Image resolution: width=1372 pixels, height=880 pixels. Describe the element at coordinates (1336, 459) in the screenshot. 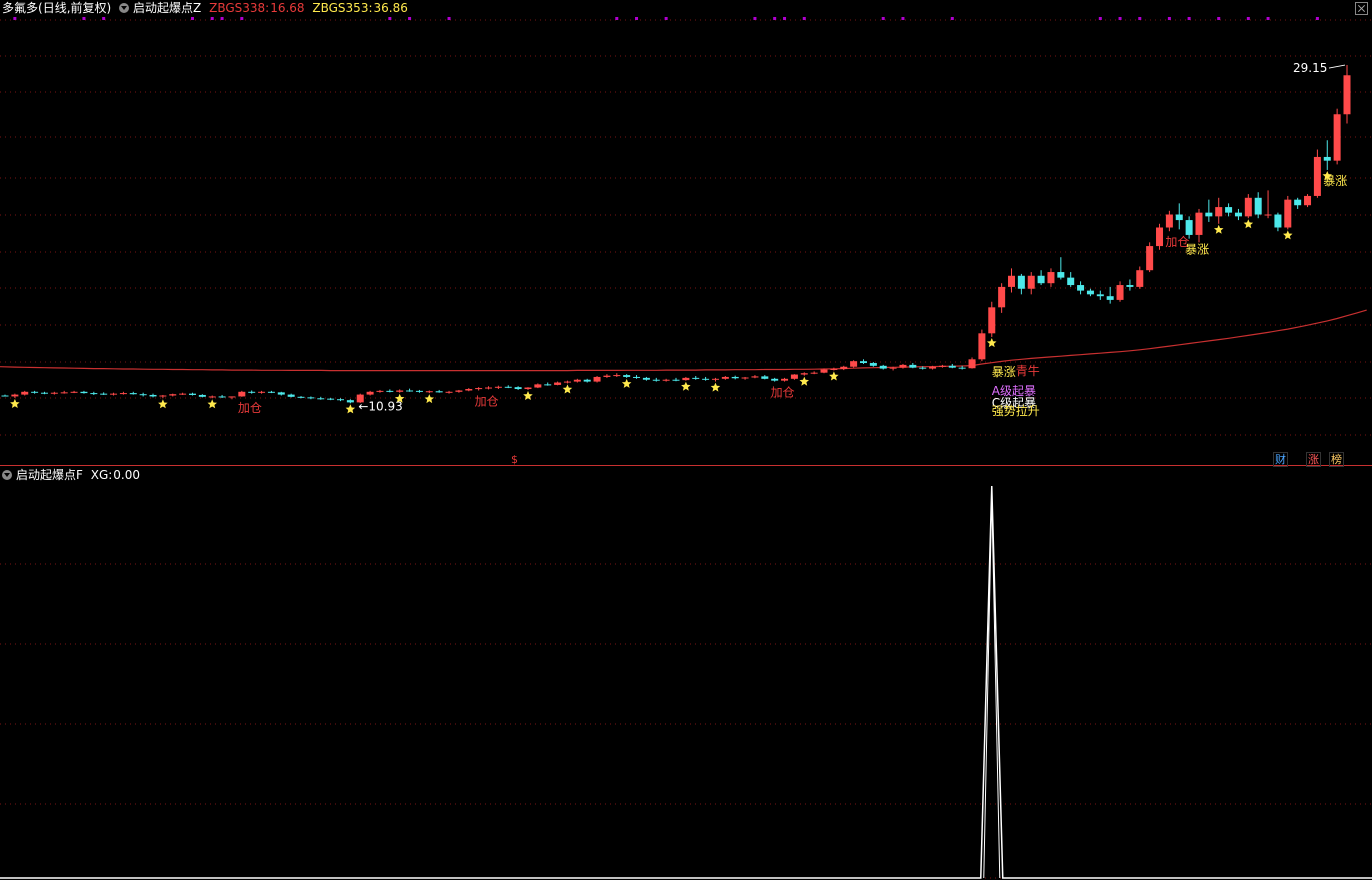

I see `ranking-badge: 榜` at that location.